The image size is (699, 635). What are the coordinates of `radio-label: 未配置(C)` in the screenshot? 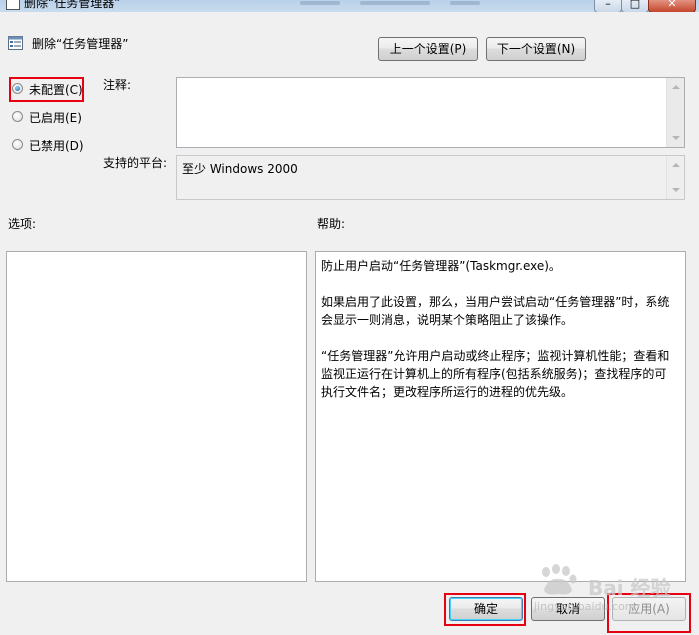 It's located at (56, 90).